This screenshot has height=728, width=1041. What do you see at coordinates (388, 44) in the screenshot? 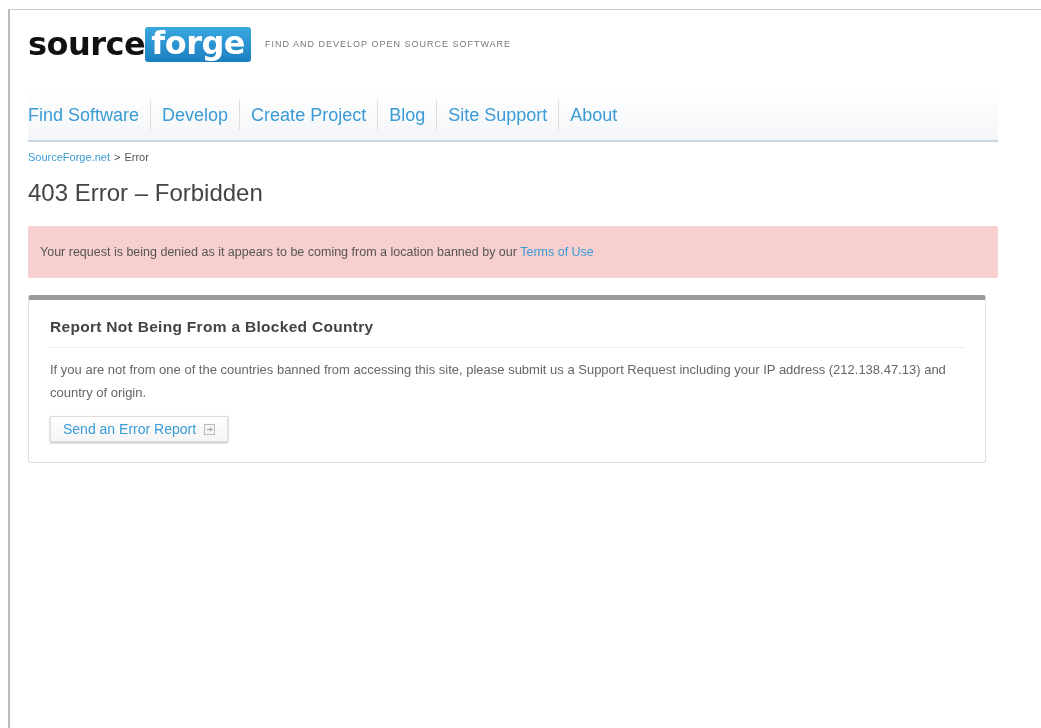
I see `tagline: FIND AND DEVELOP OPEN SOURCE SOFTWARE` at bounding box center [388, 44].